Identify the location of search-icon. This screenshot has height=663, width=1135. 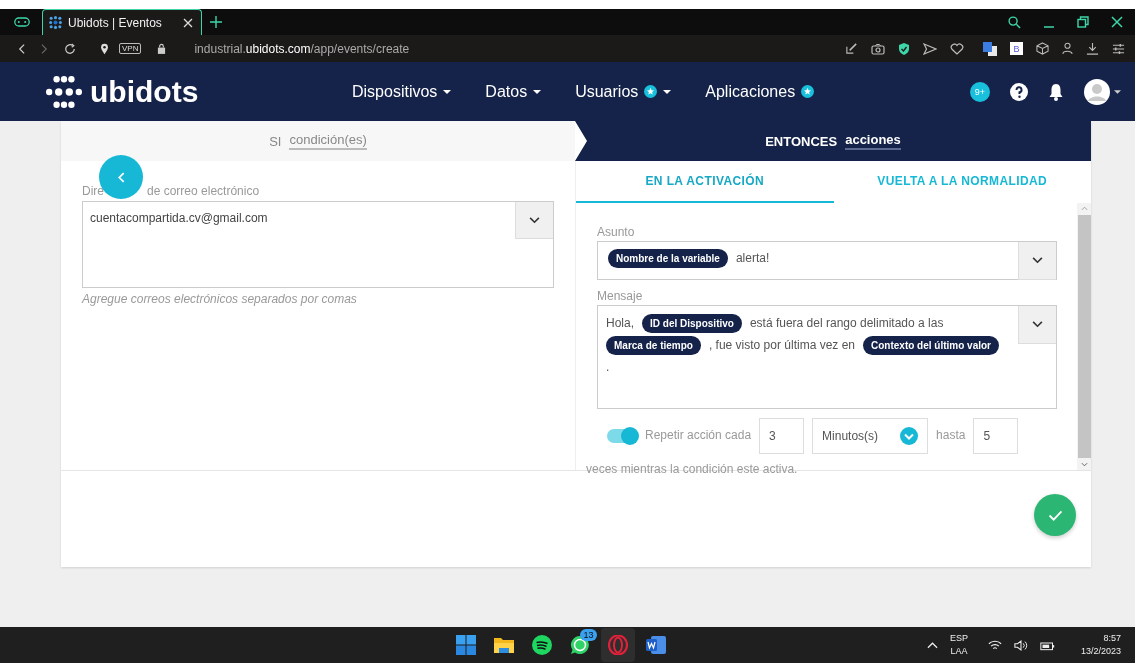
(1014, 22).